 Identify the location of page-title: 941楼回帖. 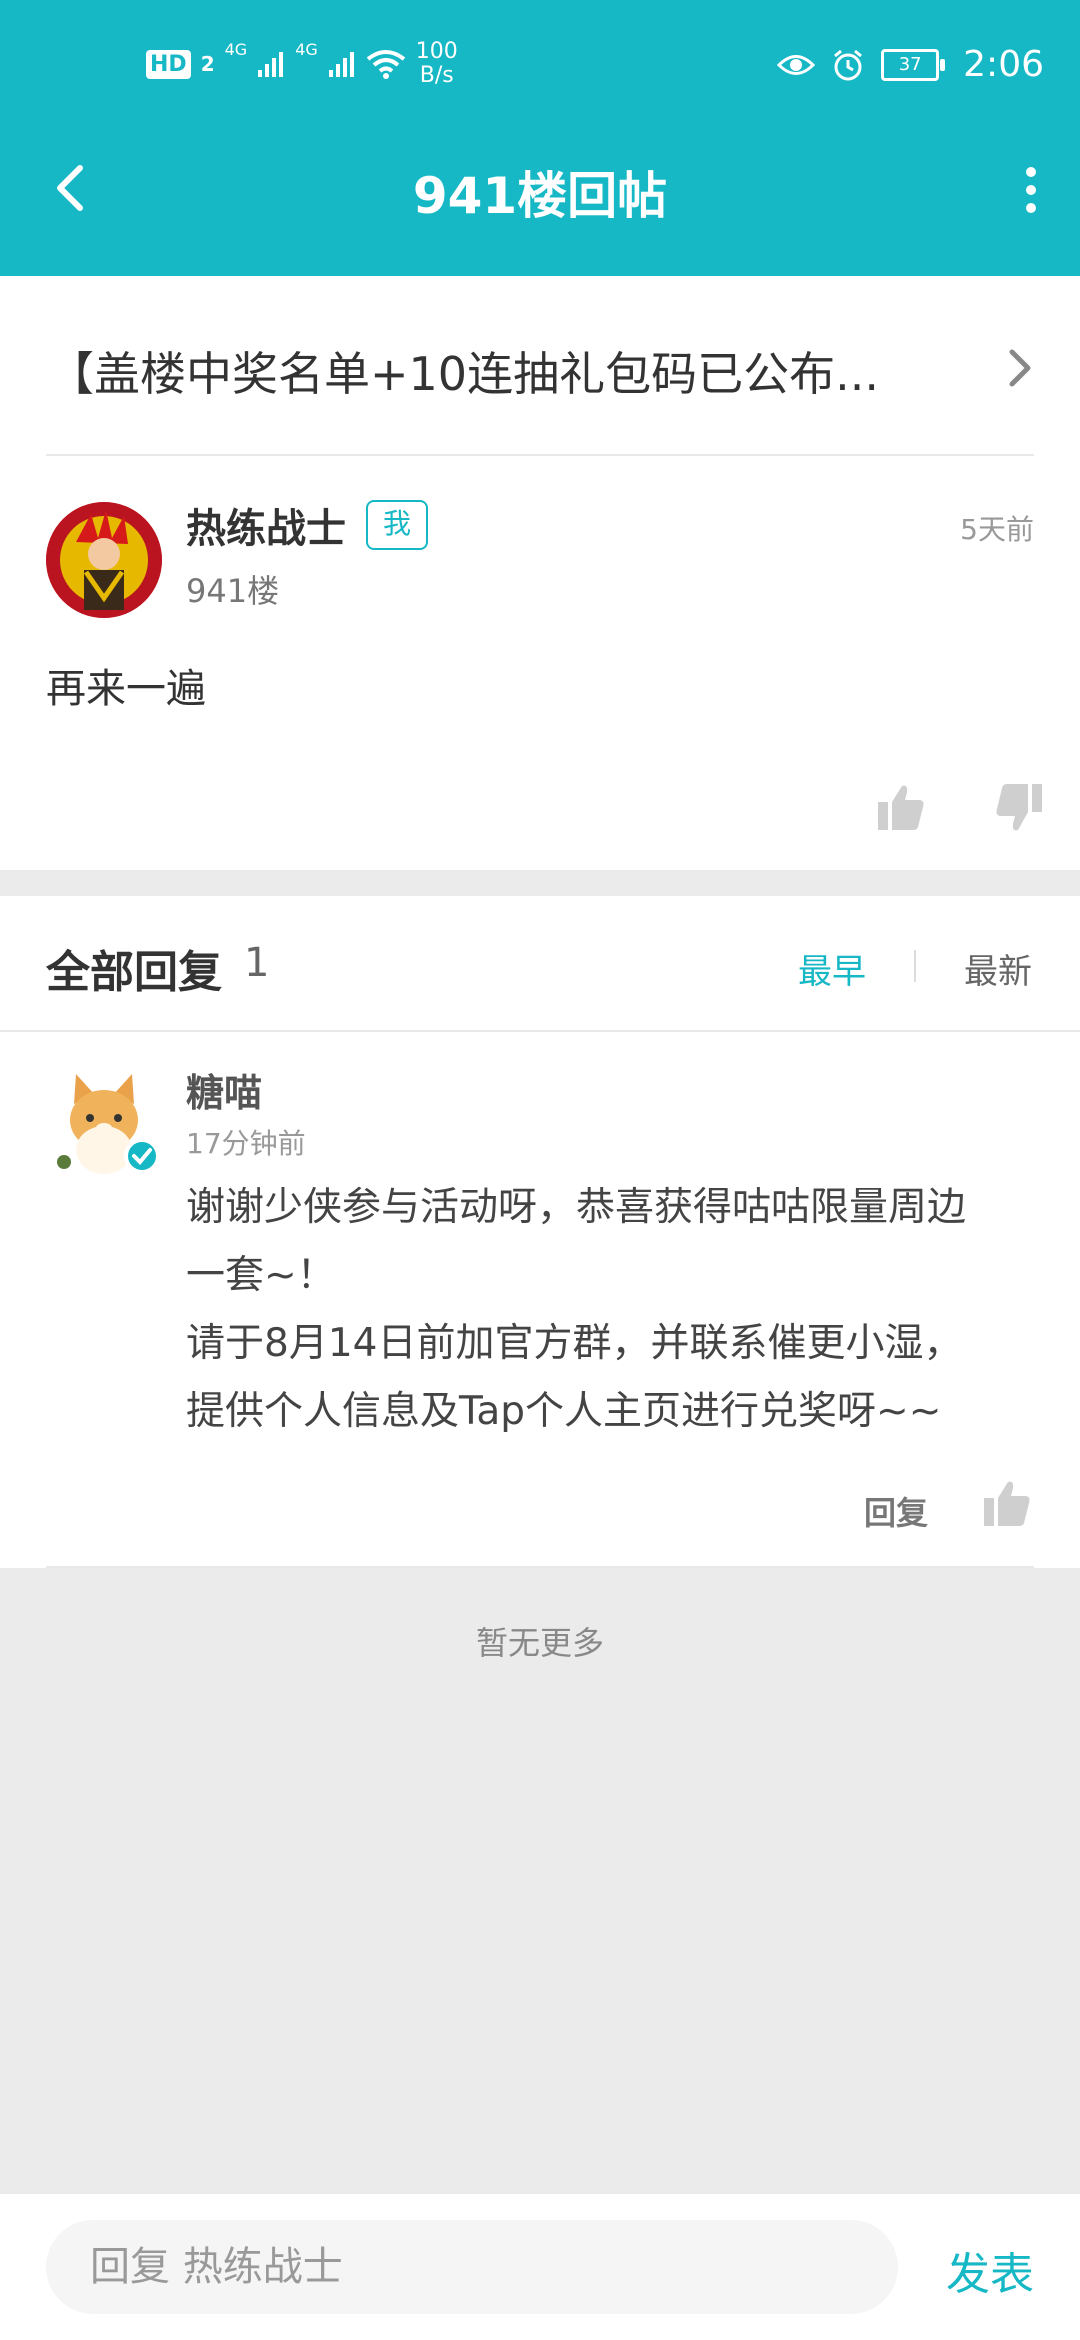
(540, 196).